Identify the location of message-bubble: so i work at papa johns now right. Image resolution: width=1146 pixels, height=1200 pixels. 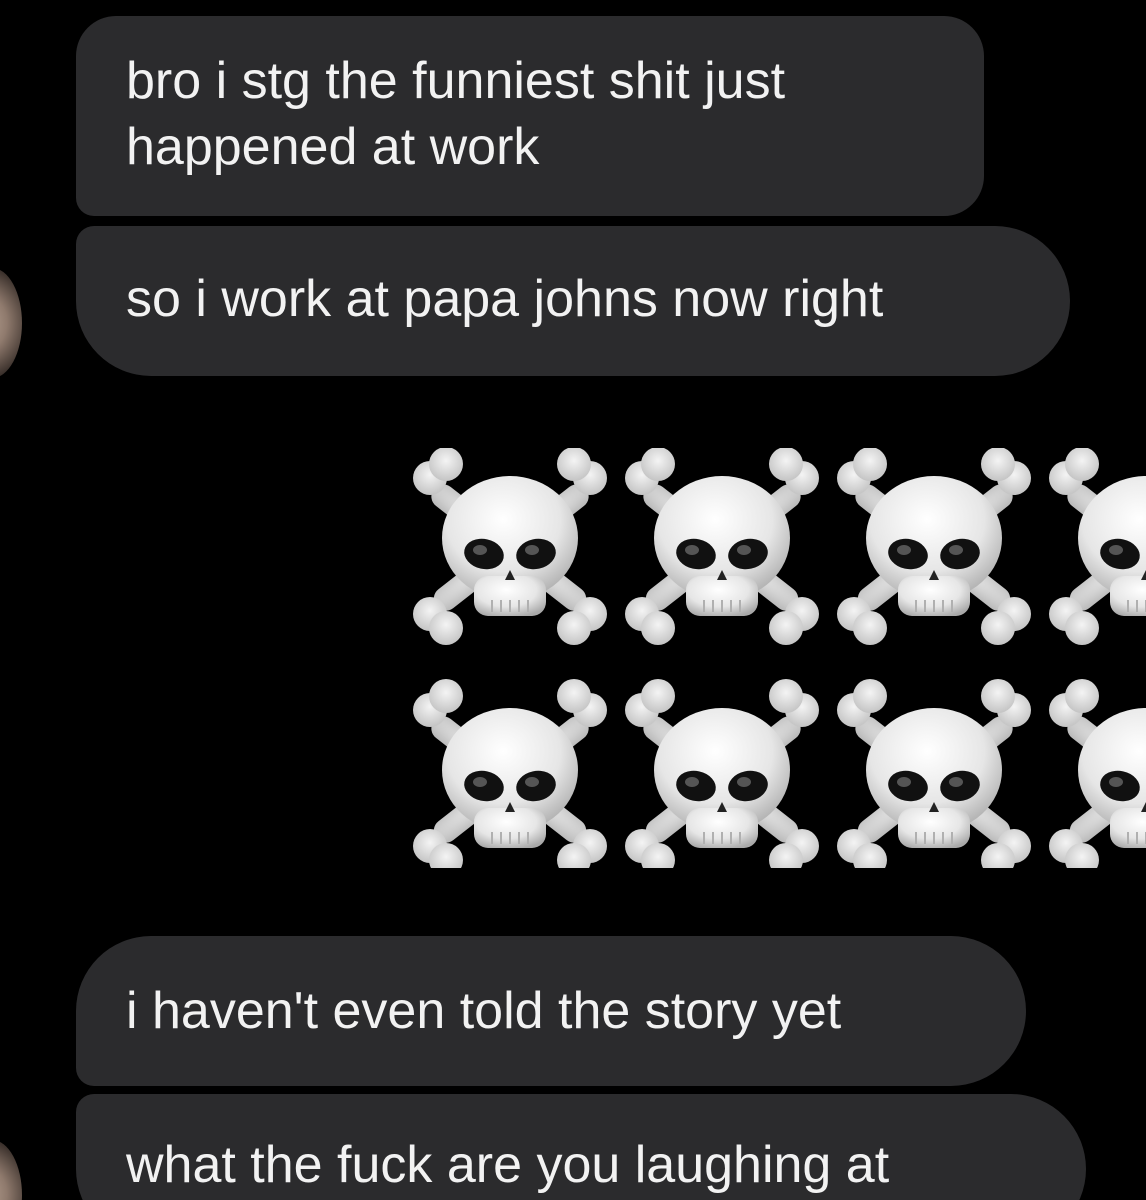
(573, 301).